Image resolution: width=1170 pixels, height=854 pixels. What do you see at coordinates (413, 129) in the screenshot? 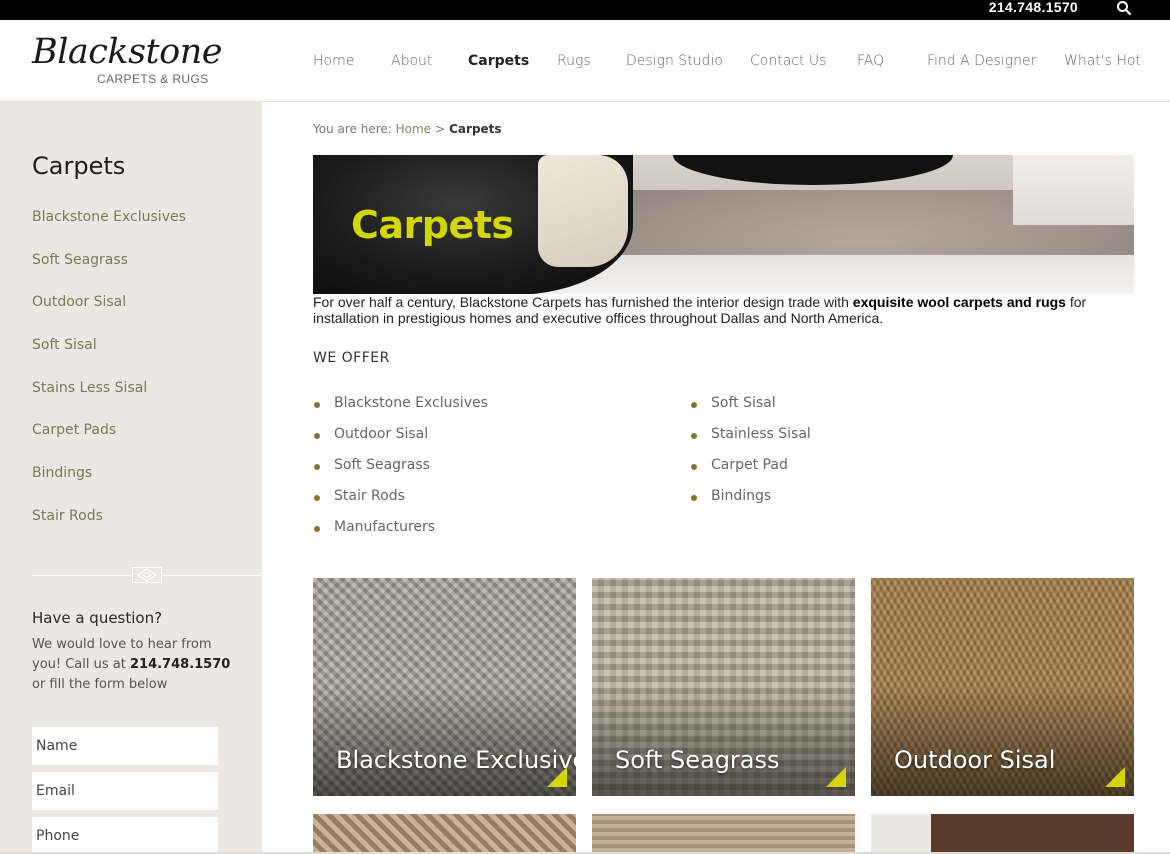
I see `breadcrumb-home: Home` at bounding box center [413, 129].